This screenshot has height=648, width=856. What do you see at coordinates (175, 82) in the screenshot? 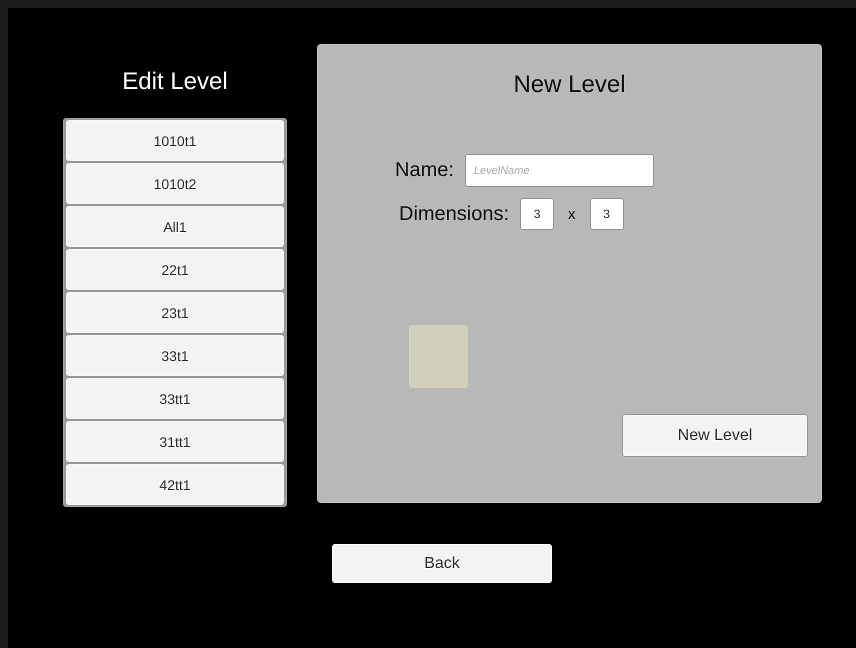
I see `edit-level-title: Edit Level` at bounding box center [175, 82].